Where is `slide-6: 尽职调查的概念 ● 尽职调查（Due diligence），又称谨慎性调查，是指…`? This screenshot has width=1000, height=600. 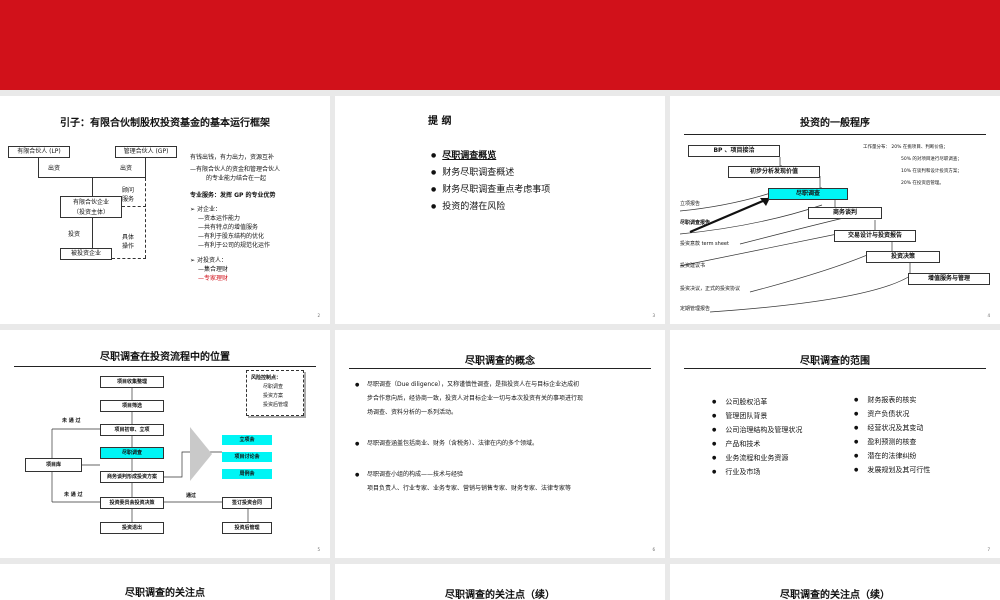
slide-6: 尽职调查的概念 ● 尽职调查（Due diligence），又称谨慎性调查，是指… is located at coordinates (500, 444).